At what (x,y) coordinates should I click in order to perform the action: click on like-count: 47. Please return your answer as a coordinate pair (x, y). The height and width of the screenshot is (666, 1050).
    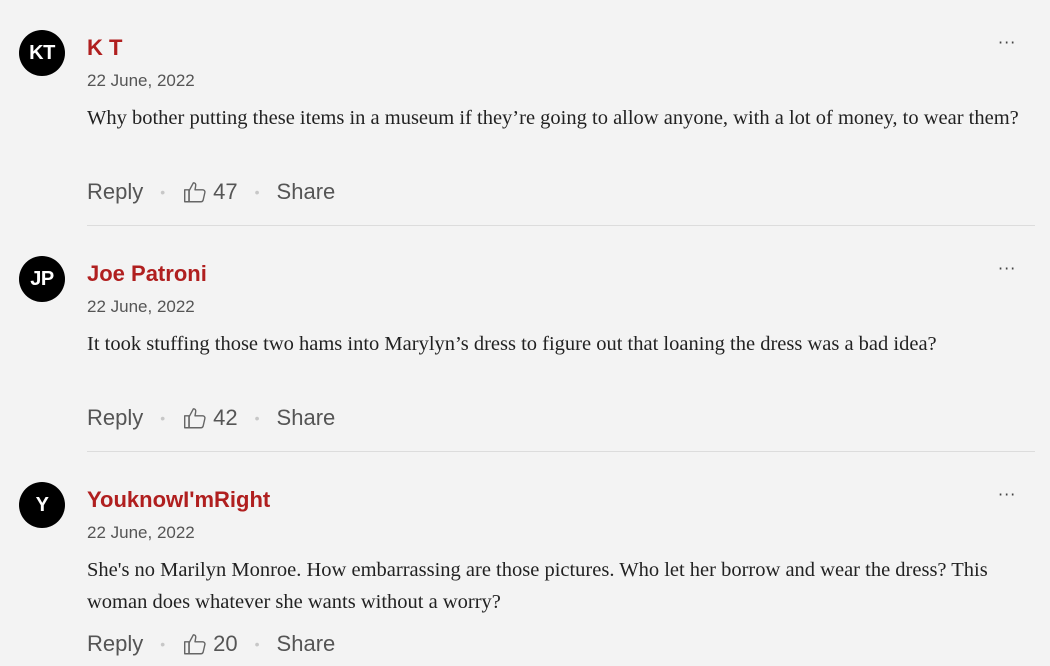
    Looking at the image, I should click on (225, 191).